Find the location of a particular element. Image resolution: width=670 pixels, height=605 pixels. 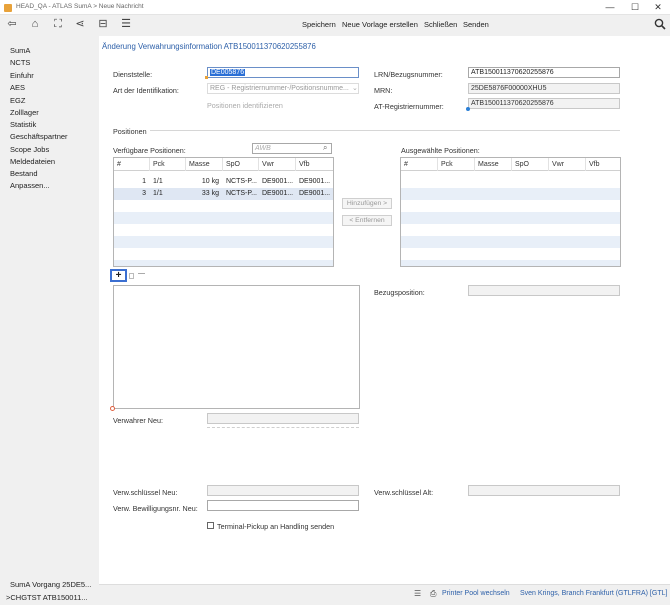

verwschluessel-alt-field is located at coordinates (544, 490).